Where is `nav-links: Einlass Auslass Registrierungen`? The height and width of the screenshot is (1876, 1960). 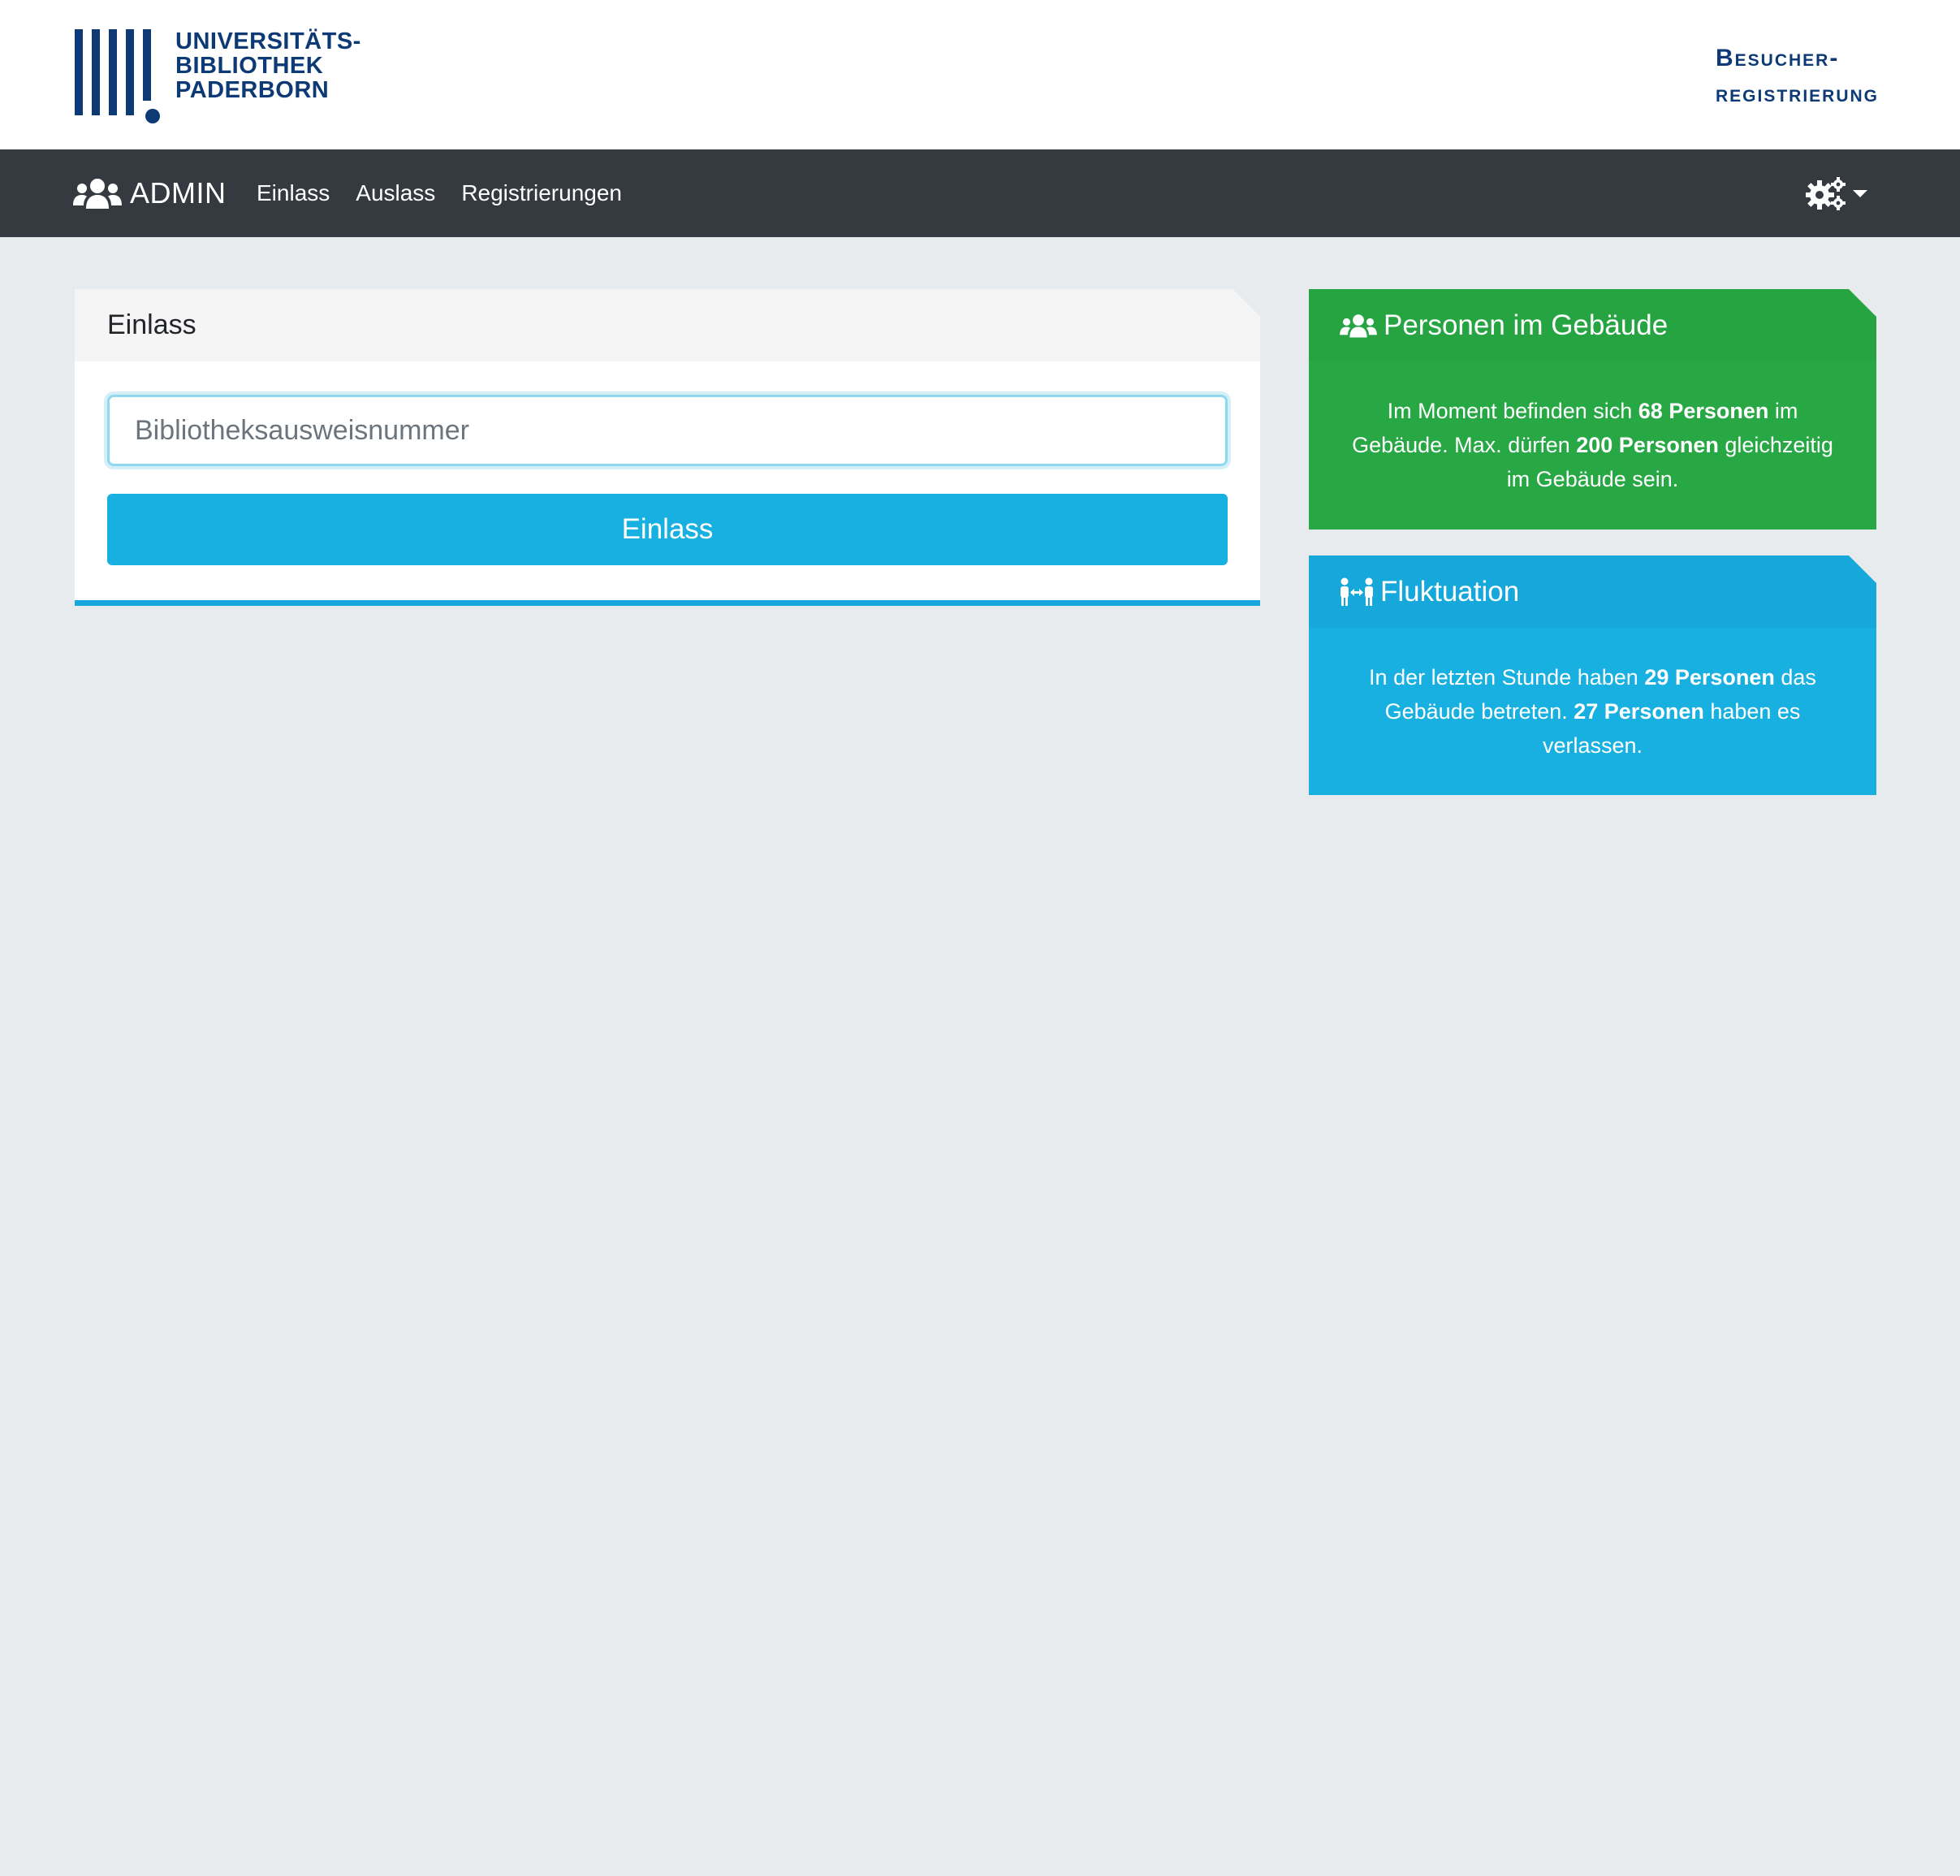
nav-links: Einlass Auslass Registrierungen is located at coordinates (439, 193).